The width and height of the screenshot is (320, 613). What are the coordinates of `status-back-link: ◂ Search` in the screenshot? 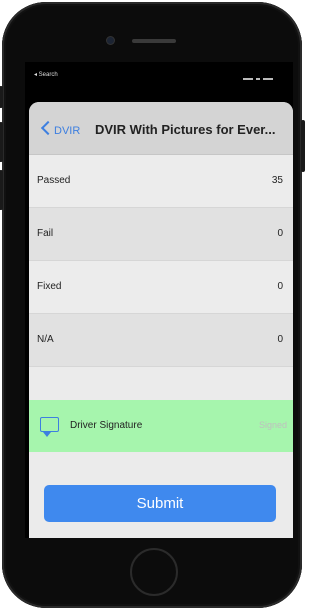 It's located at (46, 74).